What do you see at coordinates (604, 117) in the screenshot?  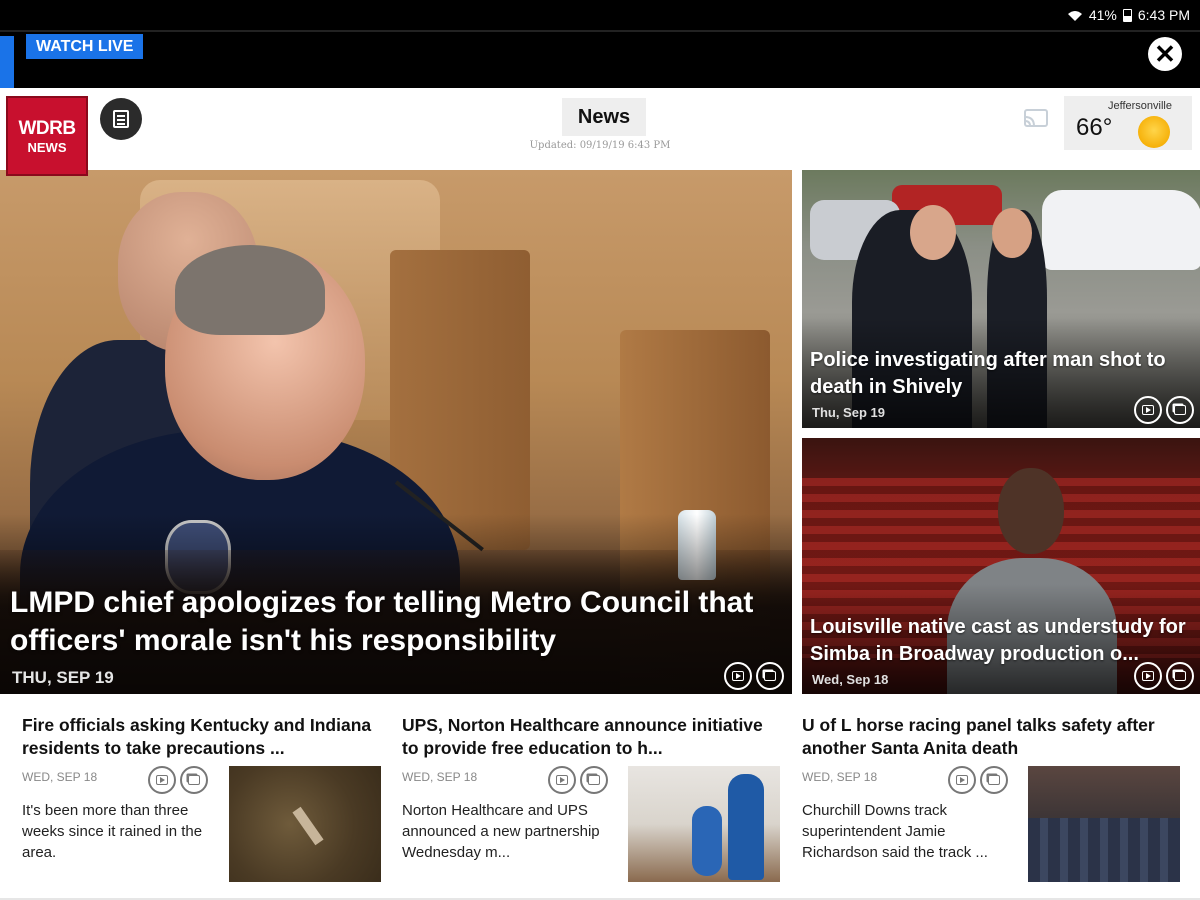 I see `section-title: News` at bounding box center [604, 117].